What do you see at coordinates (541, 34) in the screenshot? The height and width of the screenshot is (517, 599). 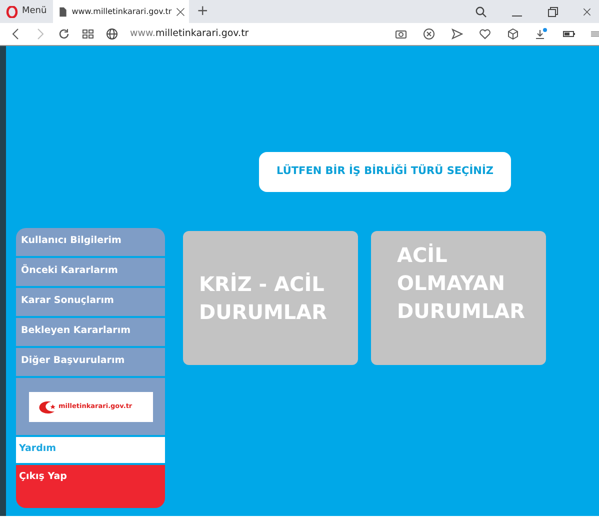 I see `download-icon` at bounding box center [541, 34].